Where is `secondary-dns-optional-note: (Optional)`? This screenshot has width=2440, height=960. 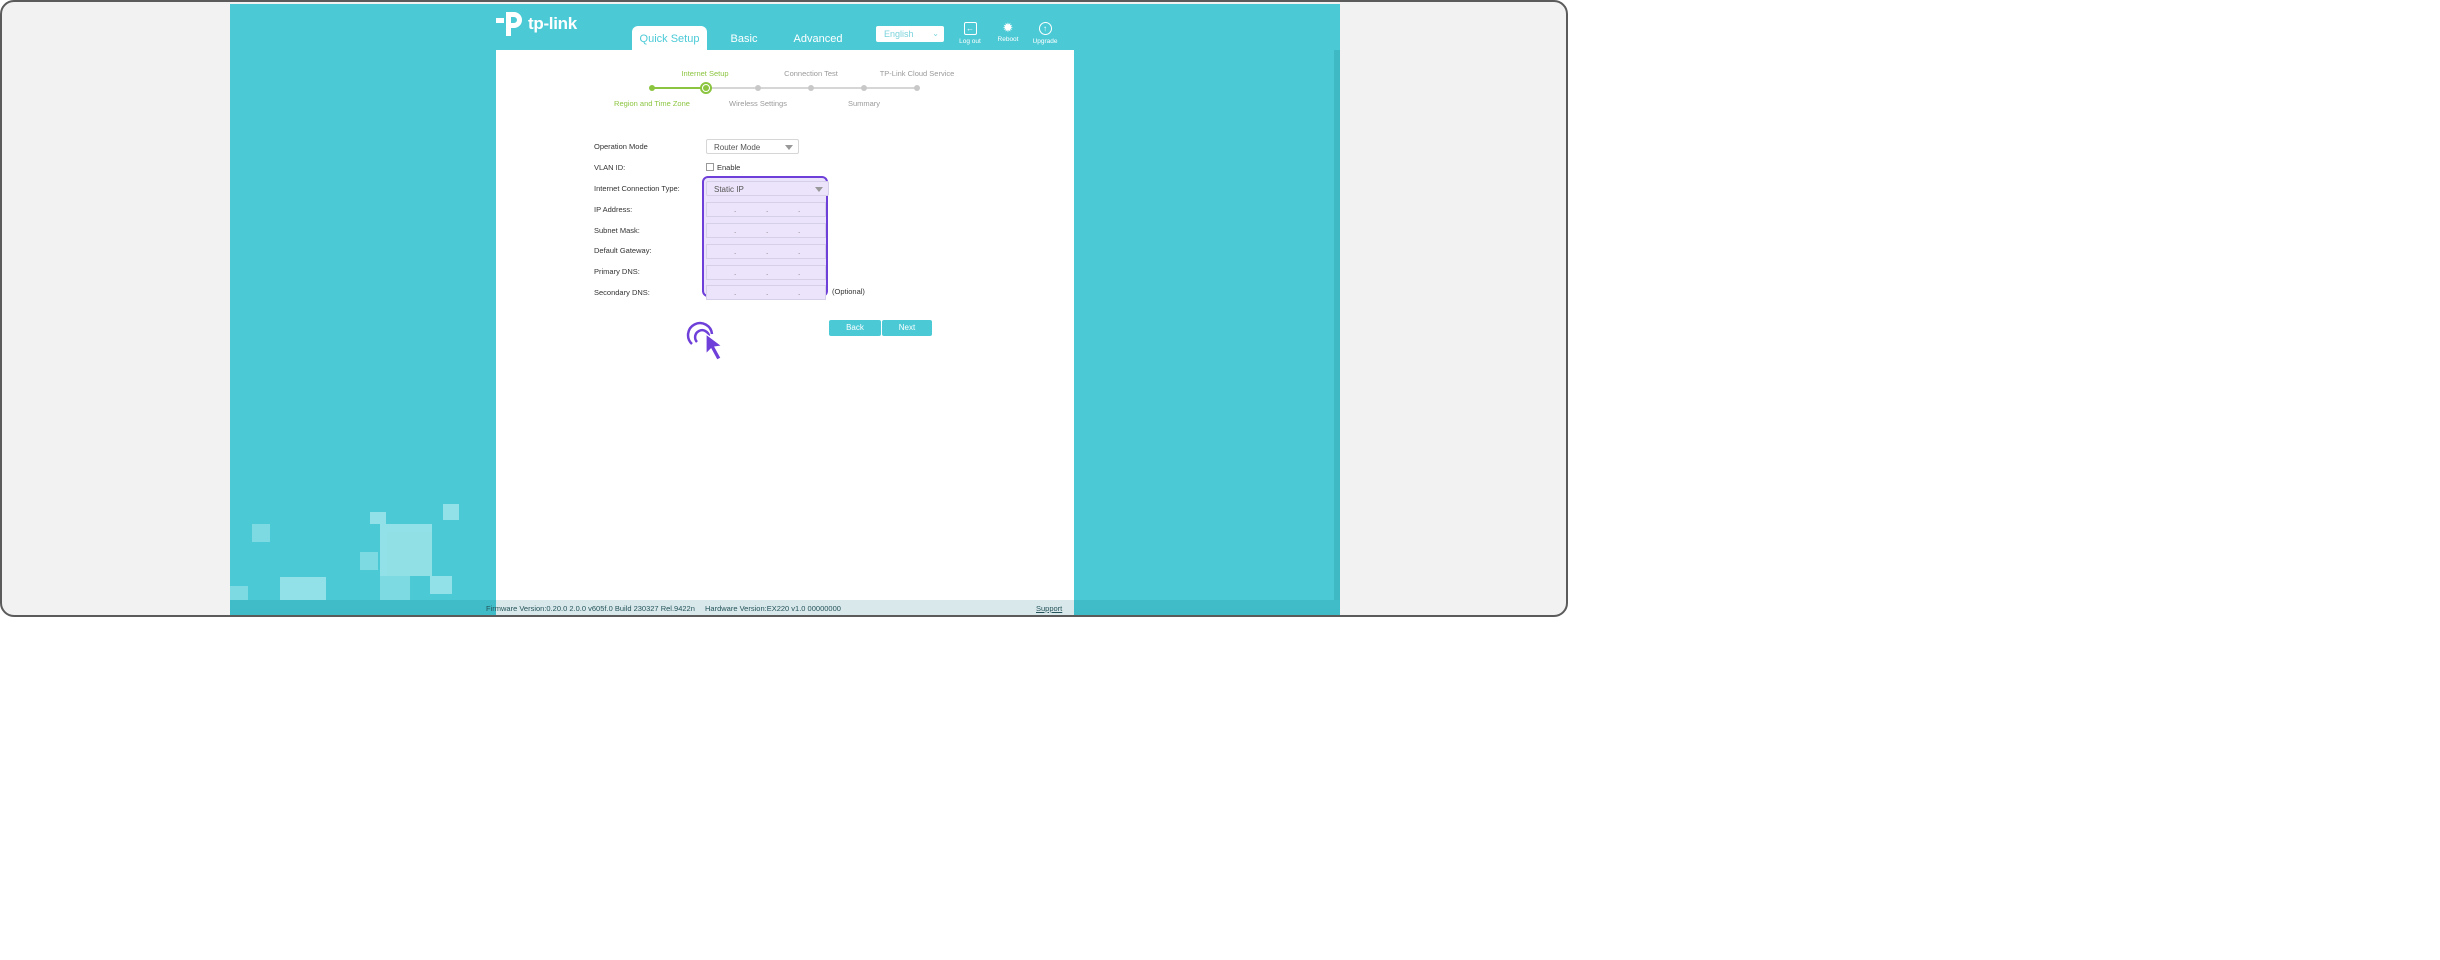
secondary-dns-optional-note: (Optional) is located at coordinates (848, 291).